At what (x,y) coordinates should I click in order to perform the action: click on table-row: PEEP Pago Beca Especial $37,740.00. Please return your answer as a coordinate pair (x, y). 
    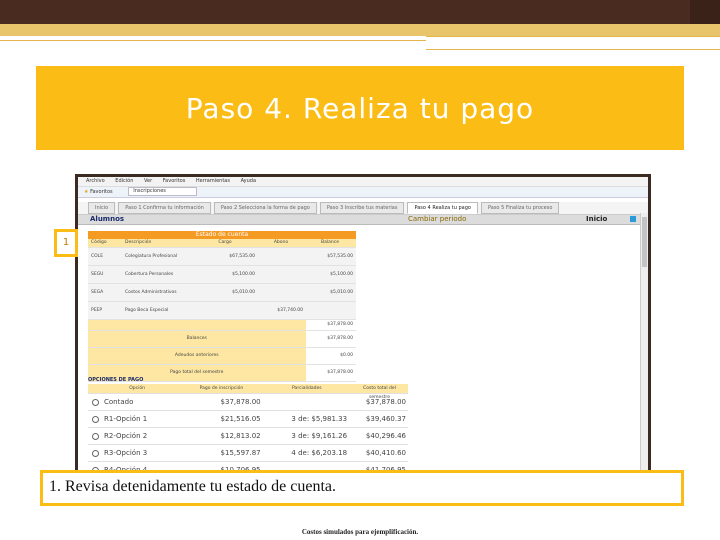
    Looking at the image, I should click on (222, 311).